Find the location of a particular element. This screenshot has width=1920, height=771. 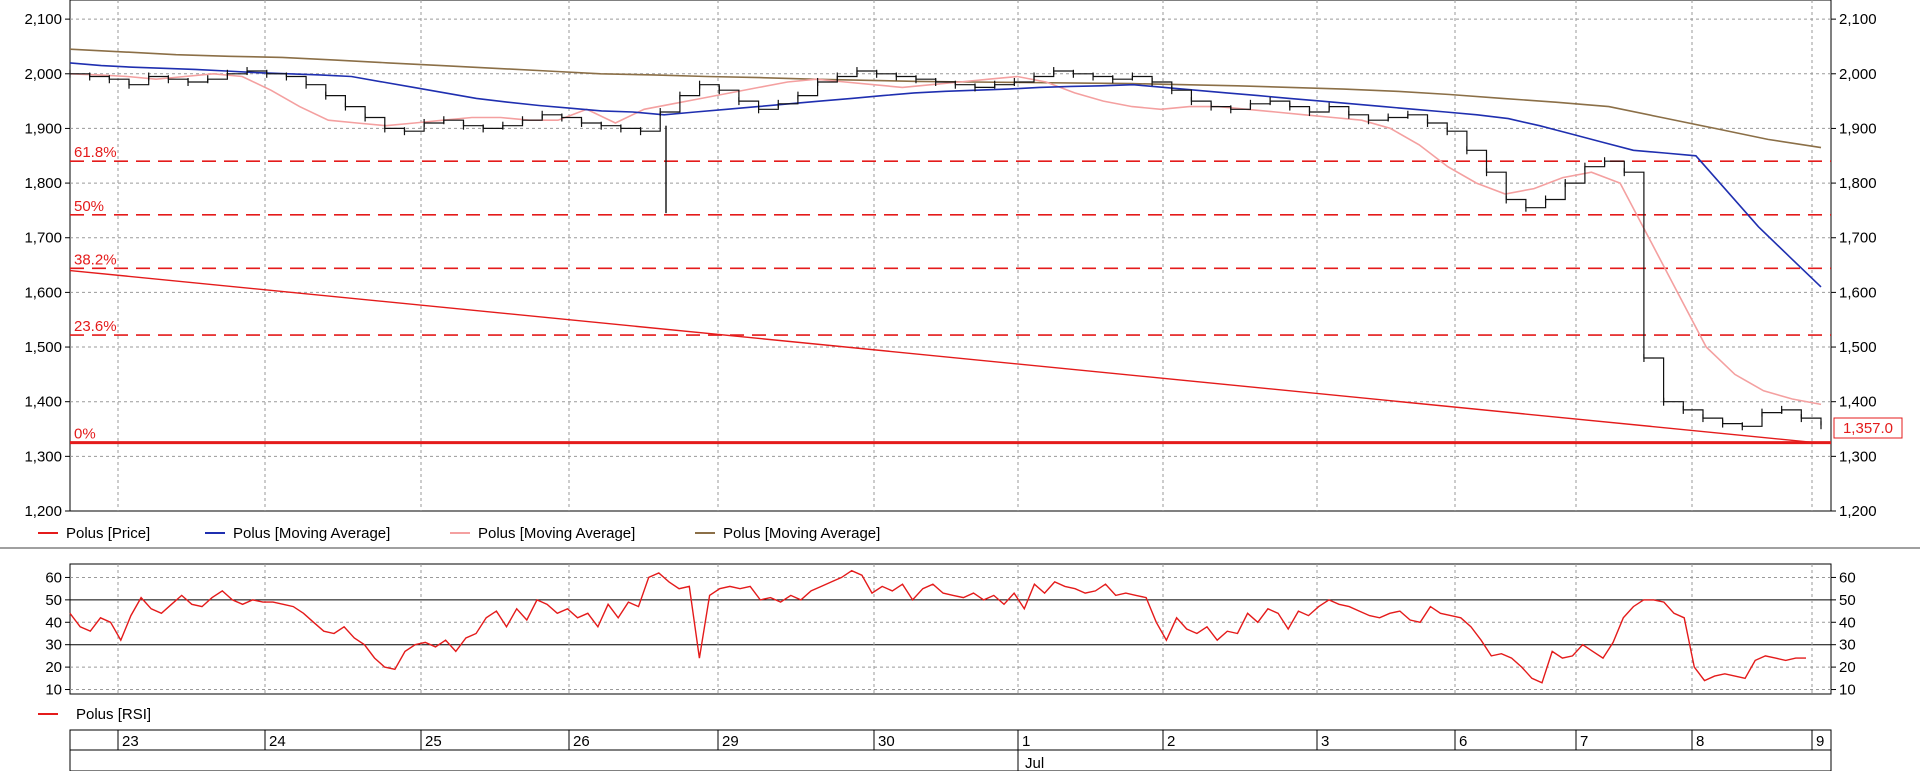

price-y-tick-label-left: 1,600 is located at coordinates (43, 292).